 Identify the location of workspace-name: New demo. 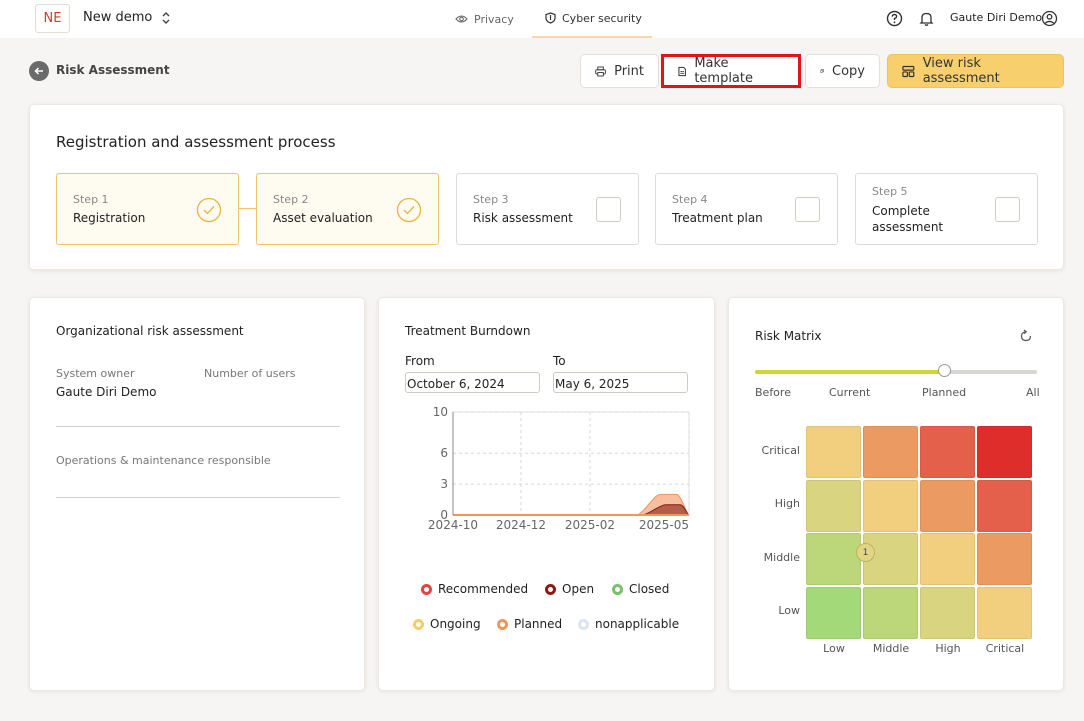
(117, 17).